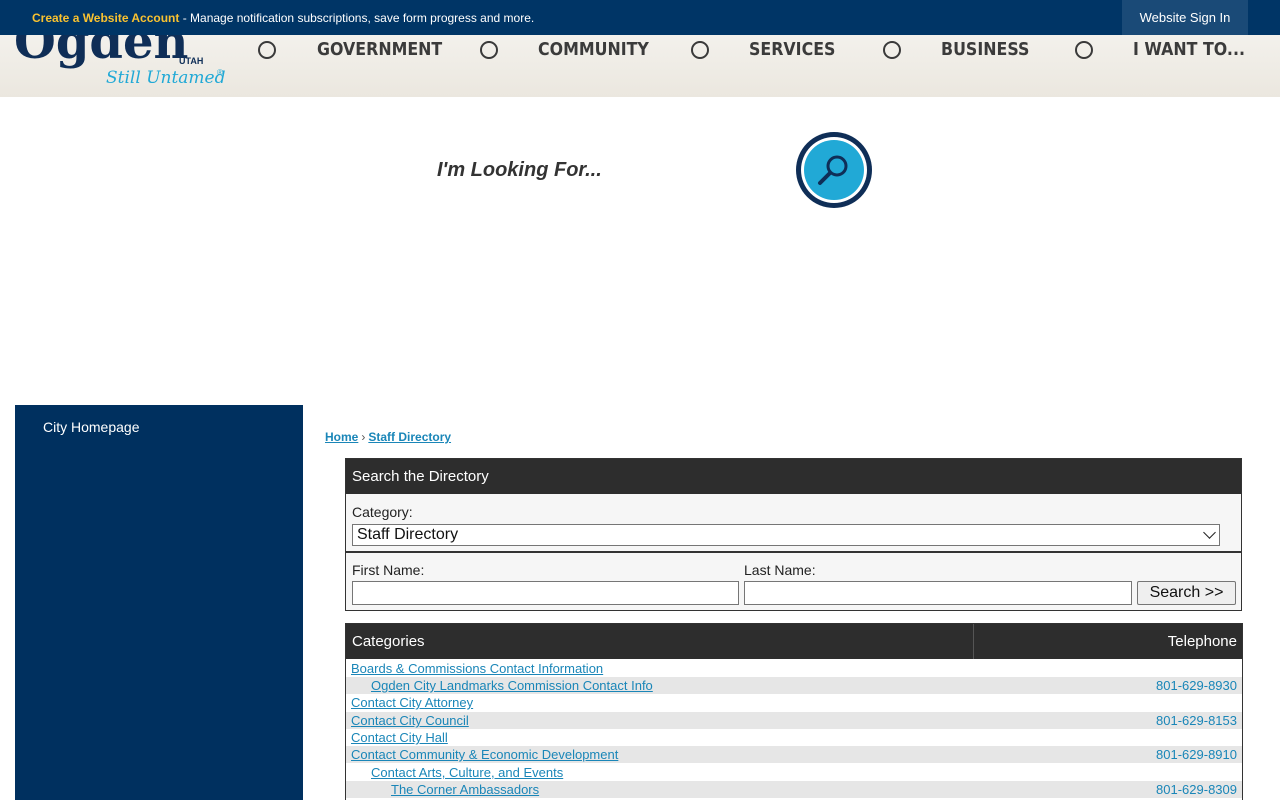  Describe the element at coordinates (794, 772) in the screenshot. I see `table-row: Contact Arts, Culture, and Events` at that location.